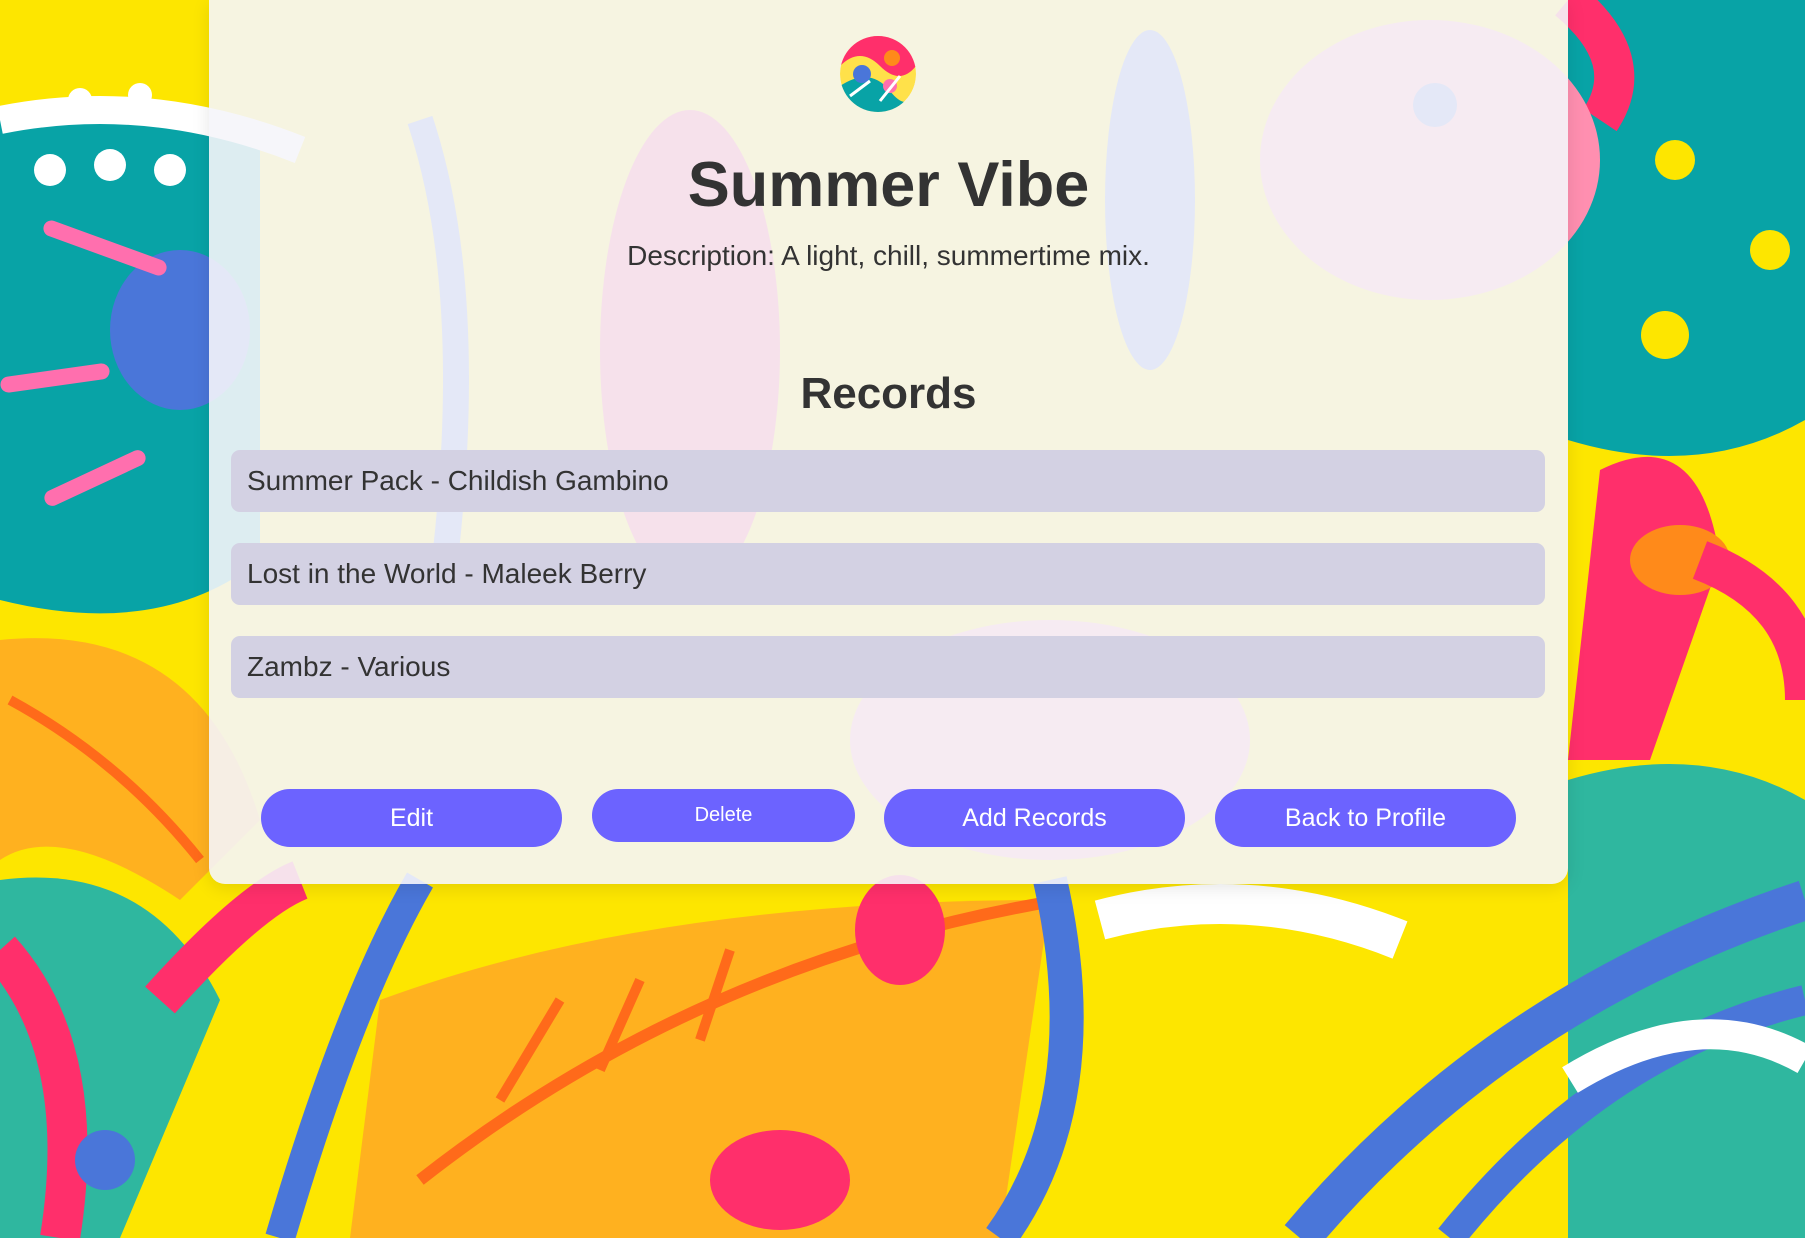 This screenshot has width=1805, height=1238. Describe the element at coordinates (723, 815) in the screenshot. I see `delete-button: Delete` at that location.